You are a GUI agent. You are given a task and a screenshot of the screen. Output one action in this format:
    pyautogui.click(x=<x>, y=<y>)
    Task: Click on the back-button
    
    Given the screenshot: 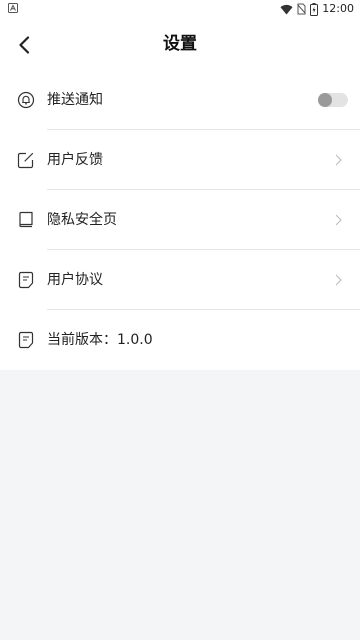 What is the action you would take?
    pyautogui.click(x=24, y=45)
    